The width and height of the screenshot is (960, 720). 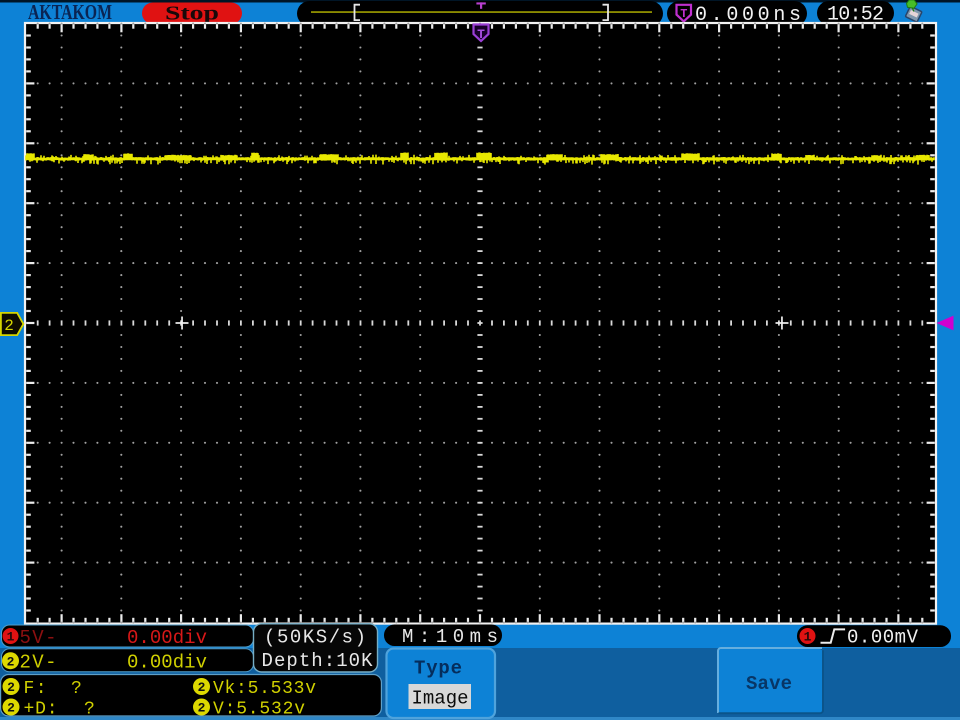 I want to click on svg-text: Type, so click(x=438, y=669).